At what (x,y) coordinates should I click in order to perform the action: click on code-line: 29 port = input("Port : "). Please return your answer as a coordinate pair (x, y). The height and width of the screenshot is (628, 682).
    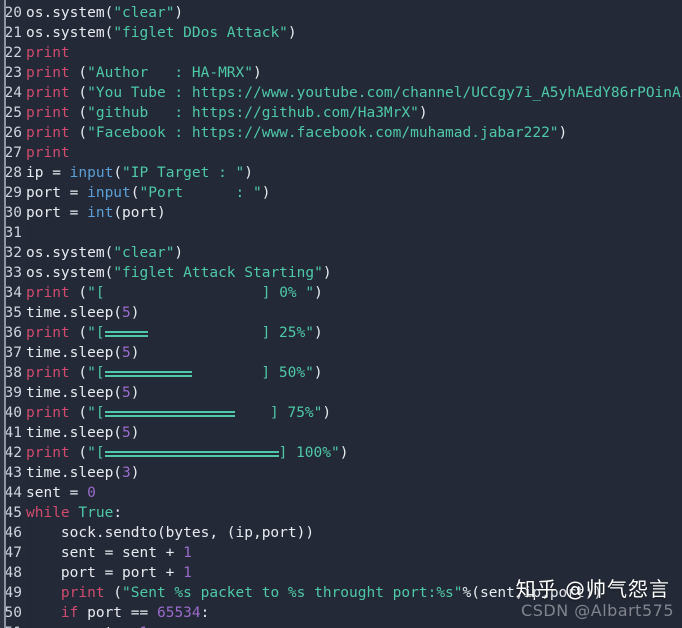
    Looking at the image, I should click on (341, 193).